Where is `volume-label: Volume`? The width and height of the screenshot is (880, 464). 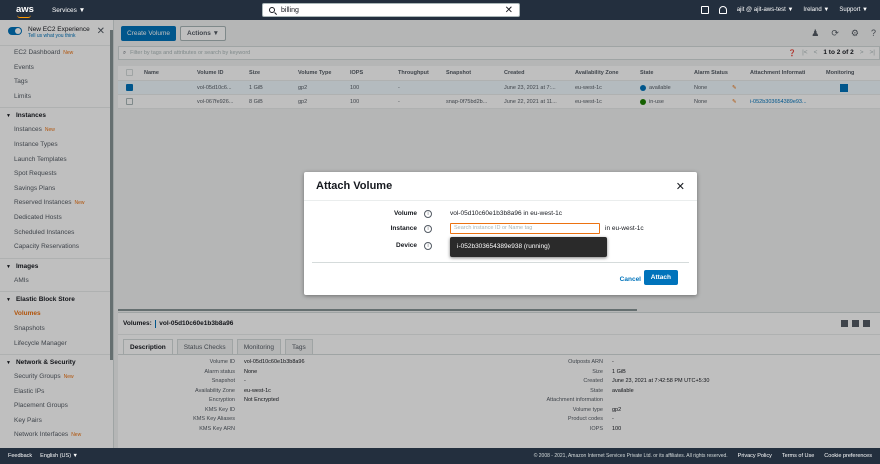 volume-label: Volume is located at coordinates (405, 213).